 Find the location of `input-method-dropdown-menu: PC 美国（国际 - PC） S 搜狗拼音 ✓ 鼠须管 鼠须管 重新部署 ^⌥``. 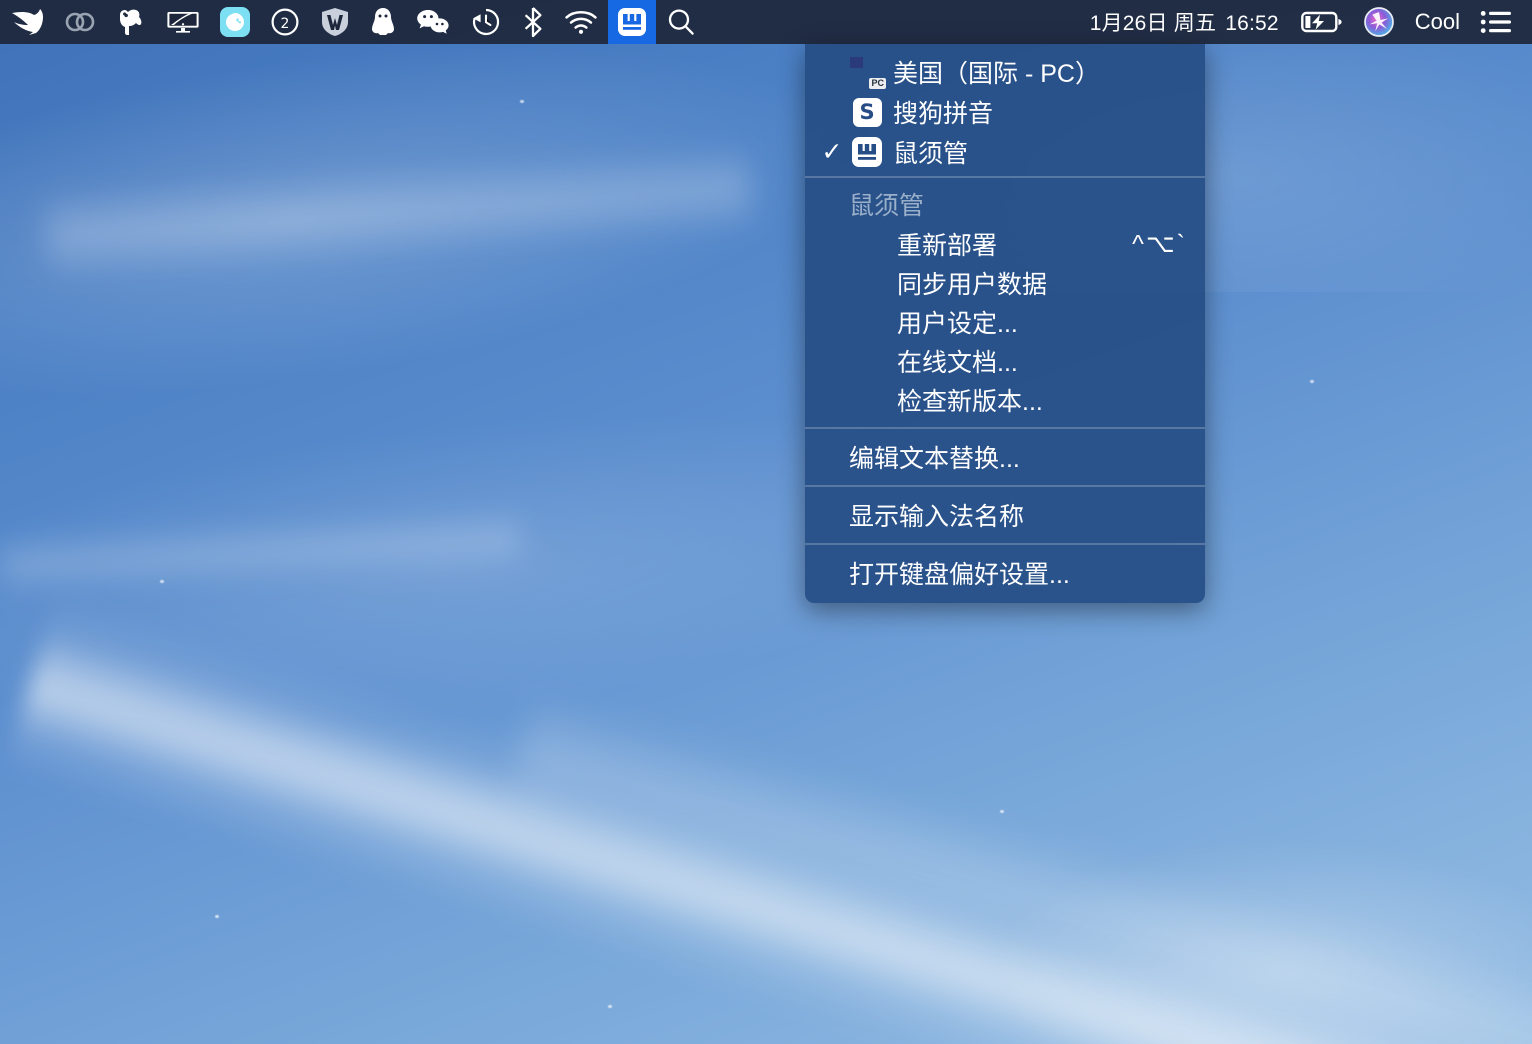

input-method-dropdown-menu: PC 美国（国际 - PC） S 搜狗拼音 ✓ 鼠须管 鼠须管 重新部署 ^⌥` is located at coordinates (1005, 323).